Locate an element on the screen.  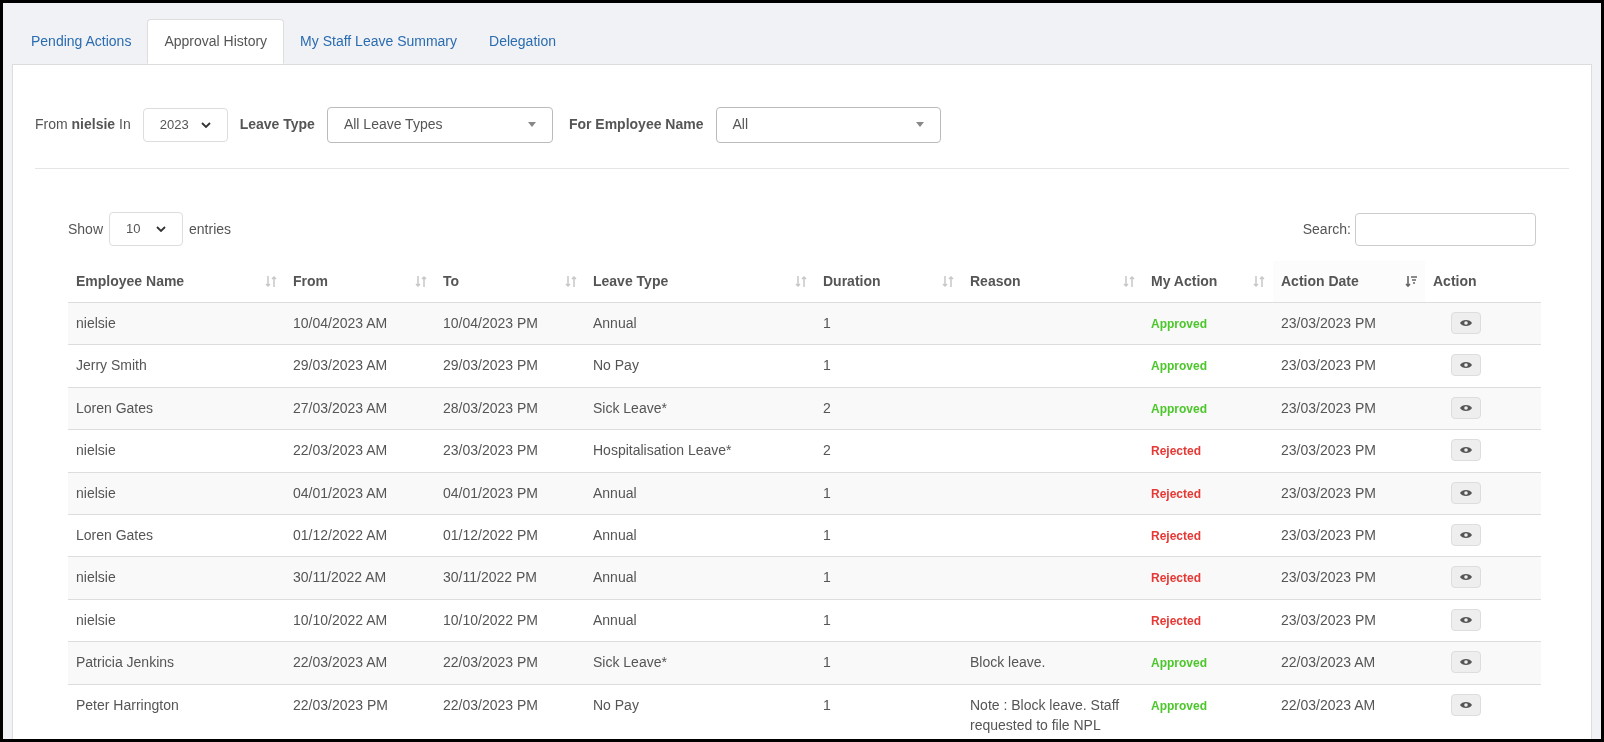
table-cell: 04/01/2023 AM is located at coordinates (340, 492).